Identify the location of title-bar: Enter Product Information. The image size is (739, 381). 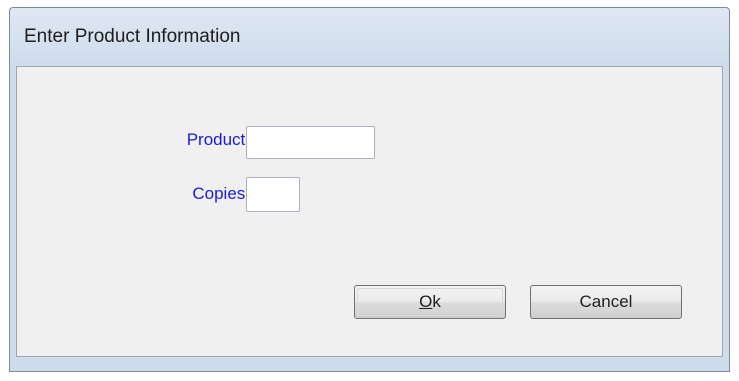
(369, 37).